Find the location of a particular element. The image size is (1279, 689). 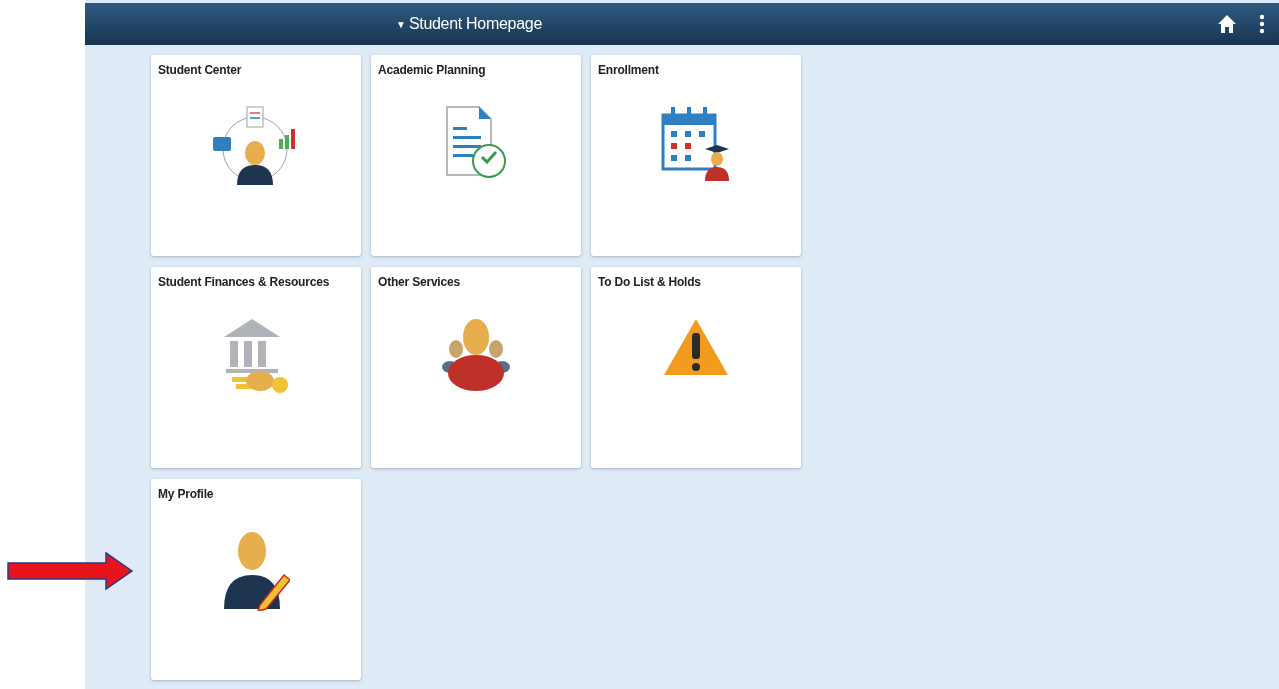

page-title: Student Homepage is located at coordinates (475, 24).